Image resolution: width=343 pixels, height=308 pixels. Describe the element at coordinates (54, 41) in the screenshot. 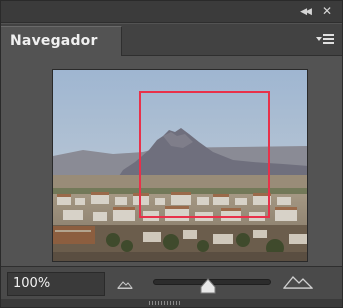

I see `tab-label: Navegador` at that location.